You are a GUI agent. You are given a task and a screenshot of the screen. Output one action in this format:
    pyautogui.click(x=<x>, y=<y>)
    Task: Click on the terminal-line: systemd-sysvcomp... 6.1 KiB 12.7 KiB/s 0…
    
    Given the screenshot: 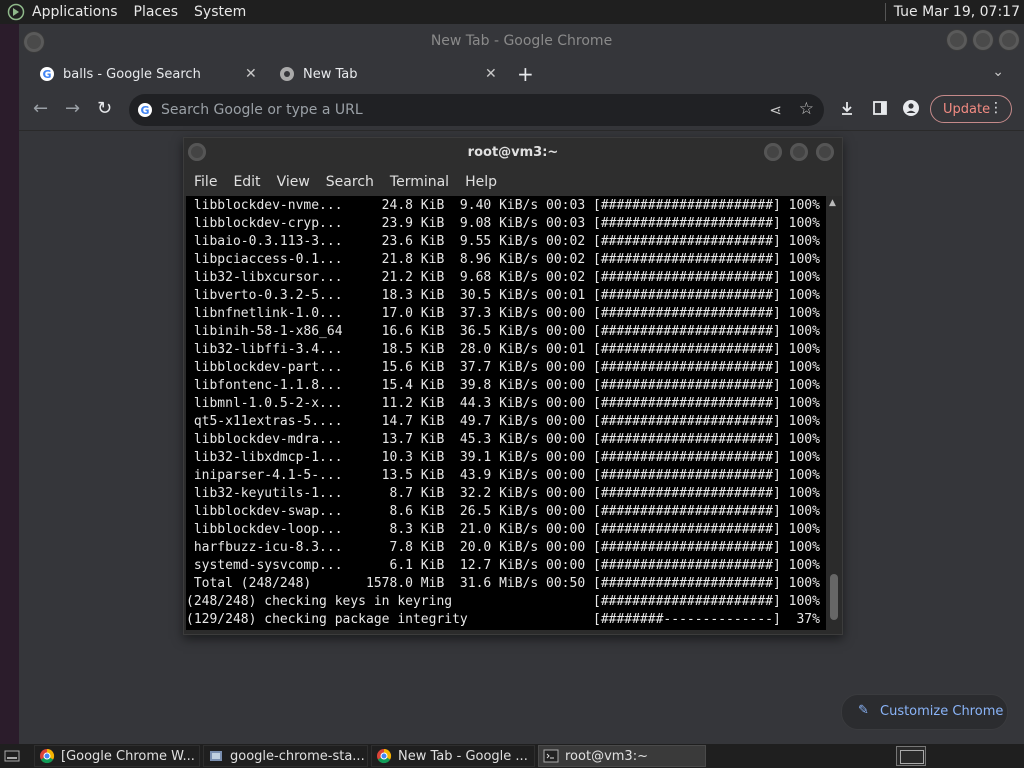 What is the action you would take?
    pyautogui.click(x=503, y=565)
    